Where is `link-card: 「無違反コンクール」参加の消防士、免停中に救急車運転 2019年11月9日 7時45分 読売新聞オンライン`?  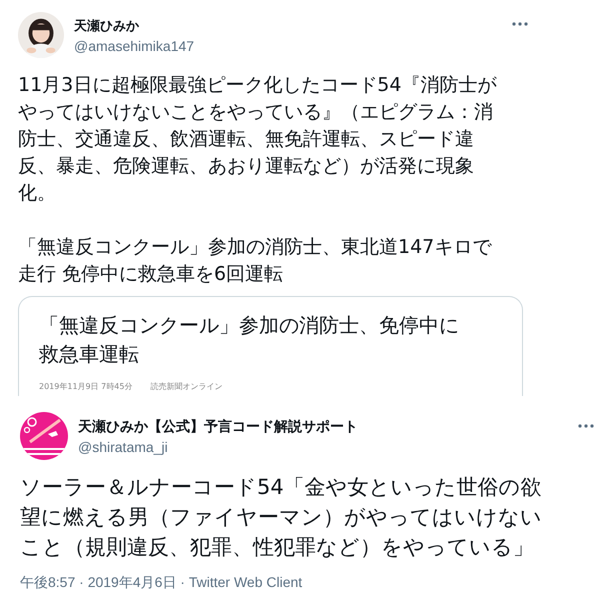 link-card: 「無違反コンクール」参加の消防士、免停中に救急車運転 2019年11月9日 7時45分 読売新聞オンライン is located at coordinates (270, 346).